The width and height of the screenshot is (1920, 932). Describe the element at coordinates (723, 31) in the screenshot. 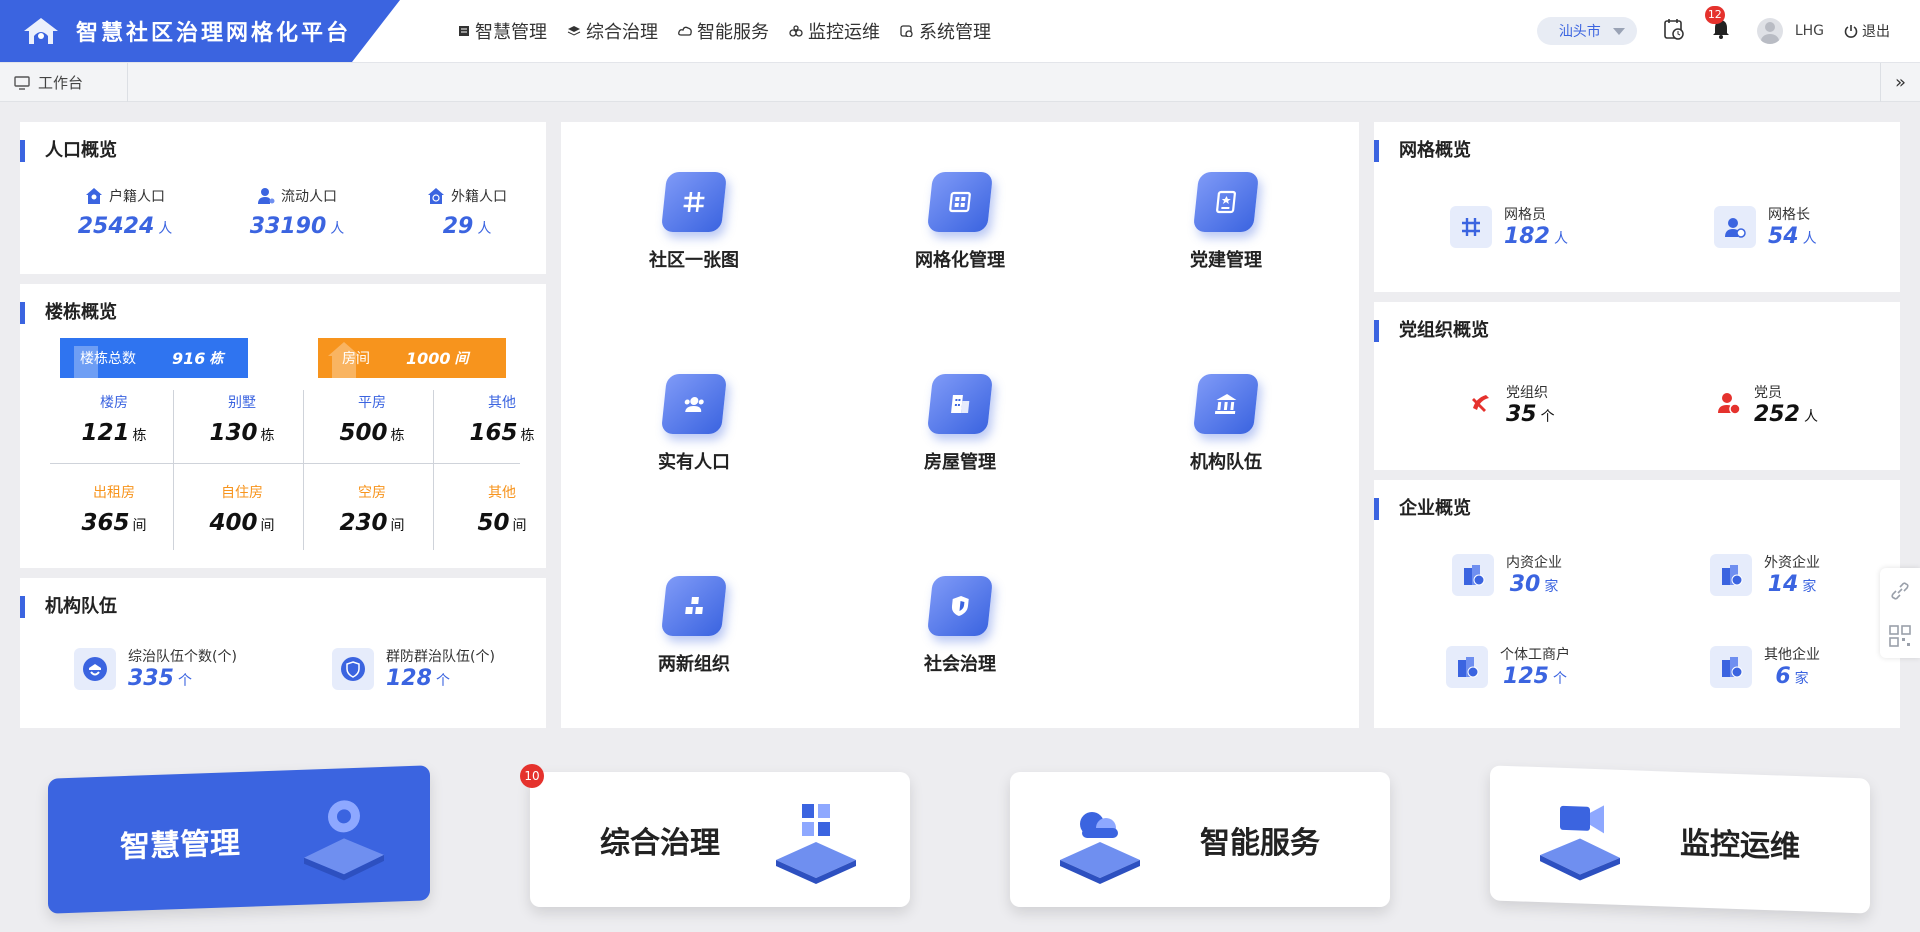

I see `nav-item-smart-service: 智能服务` at that location.